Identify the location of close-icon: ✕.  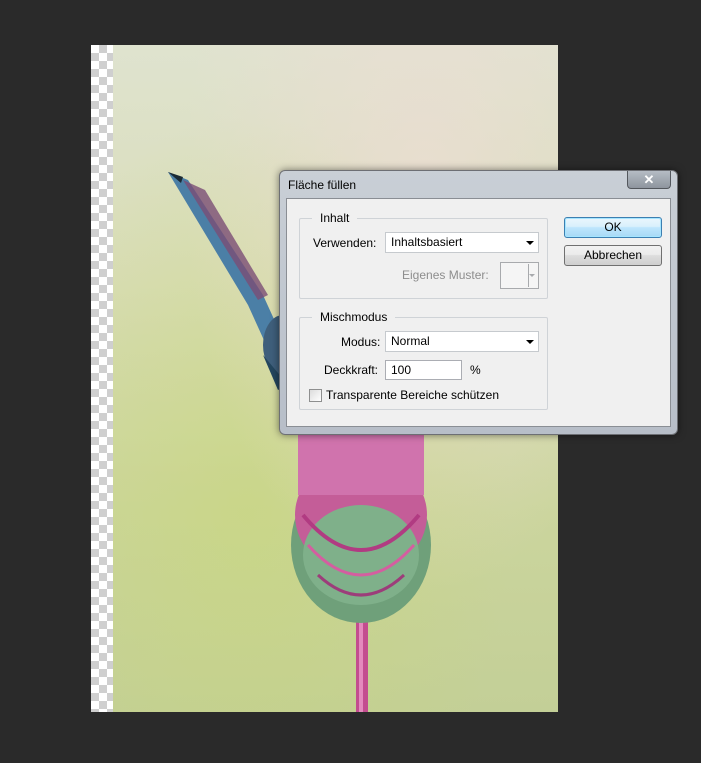
(649, 179).